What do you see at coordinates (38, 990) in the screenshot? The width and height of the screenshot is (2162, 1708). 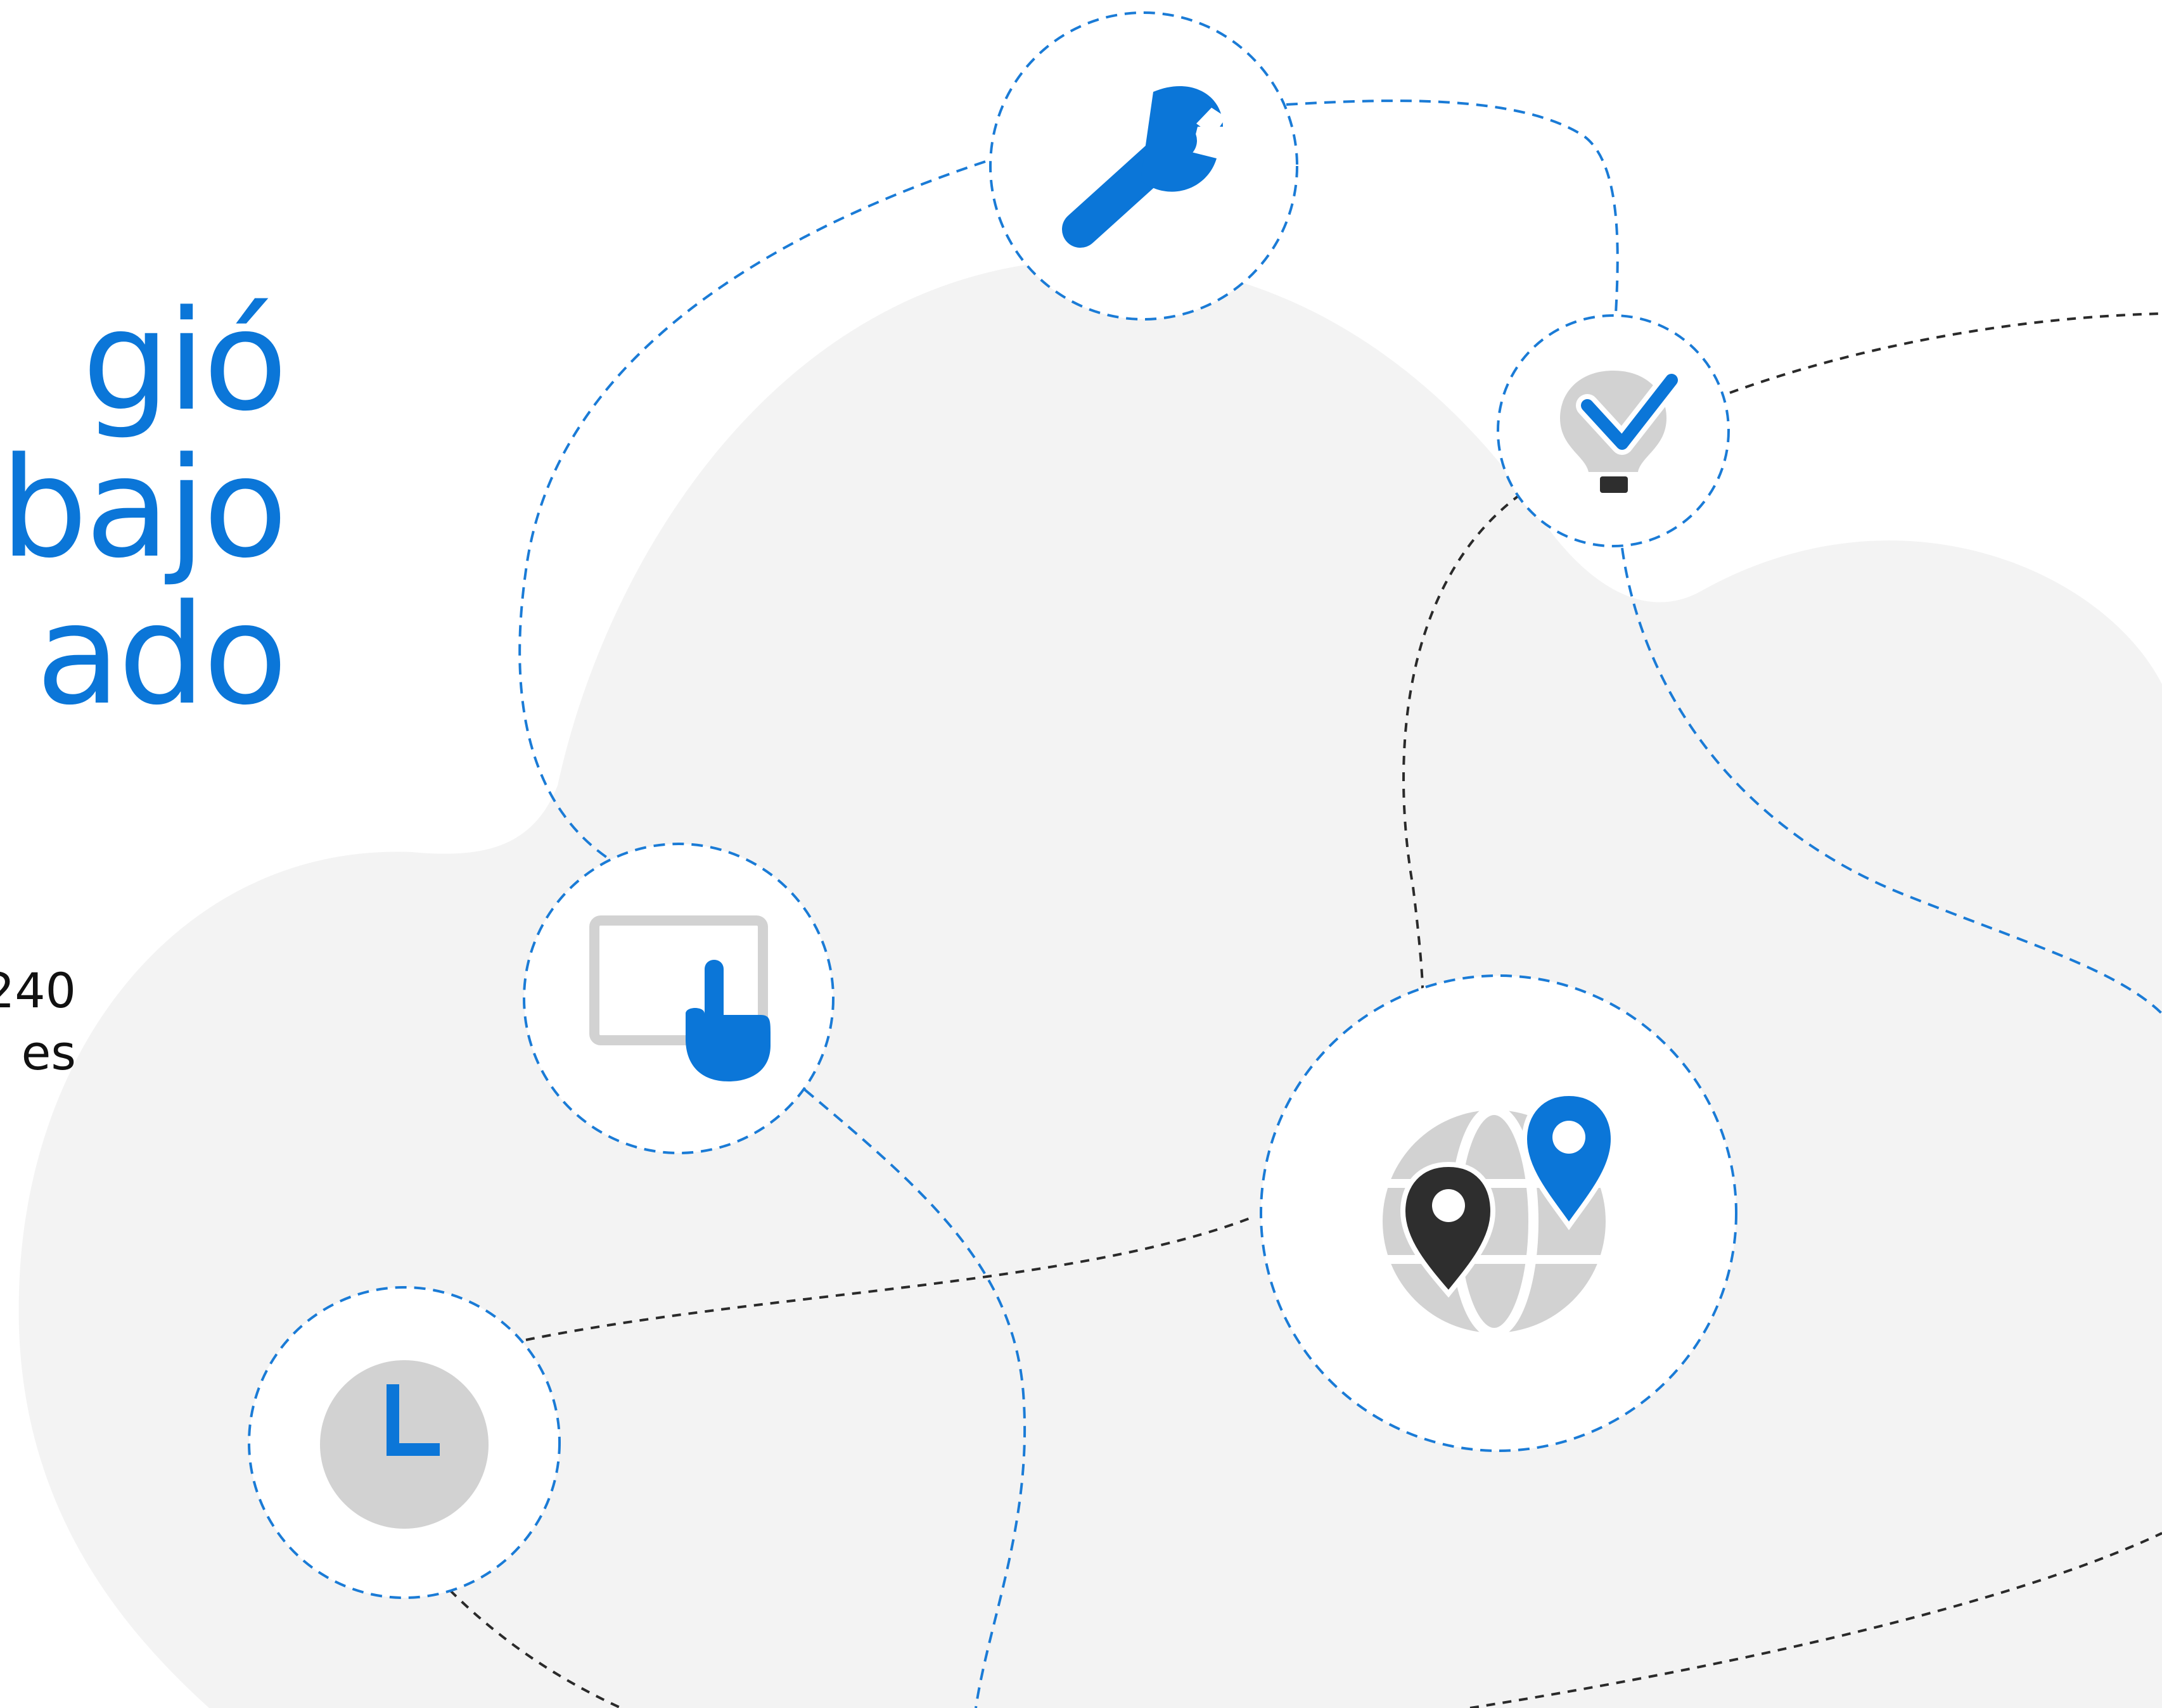 I see `subtext-line-1: 240` at bounding box center [38, 990].